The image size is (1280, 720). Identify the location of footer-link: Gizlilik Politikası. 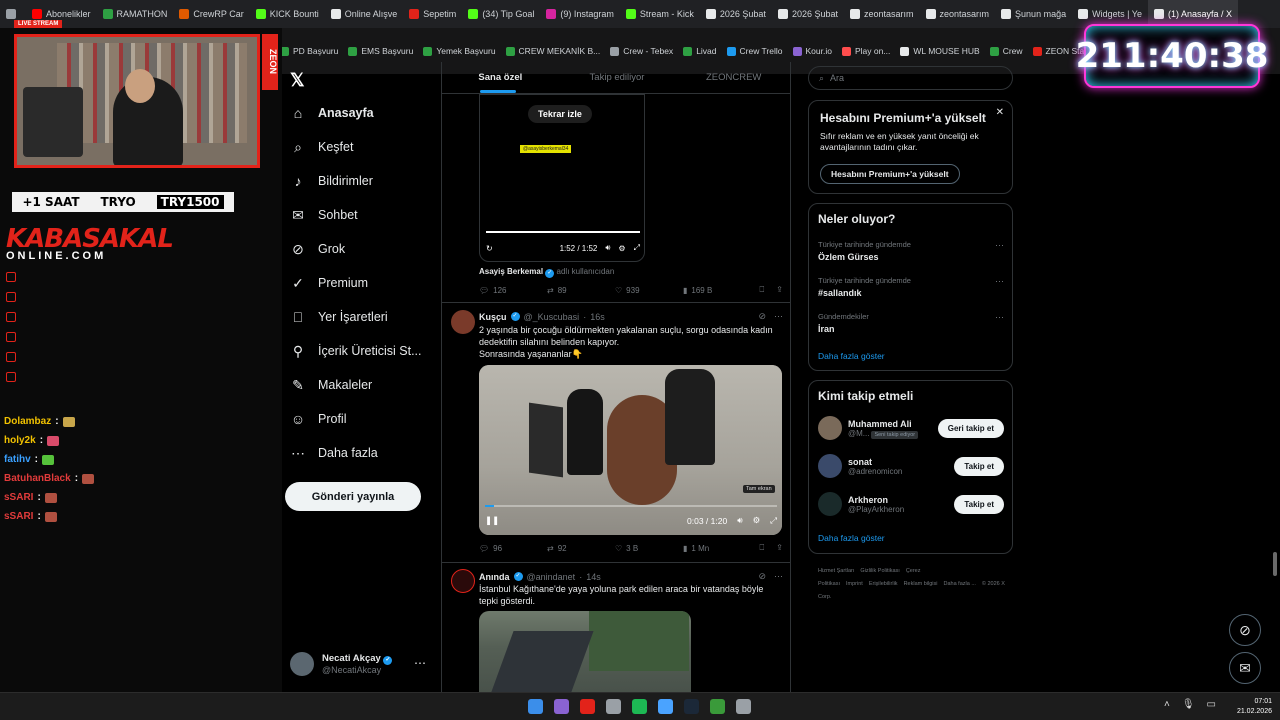
(879, 571).